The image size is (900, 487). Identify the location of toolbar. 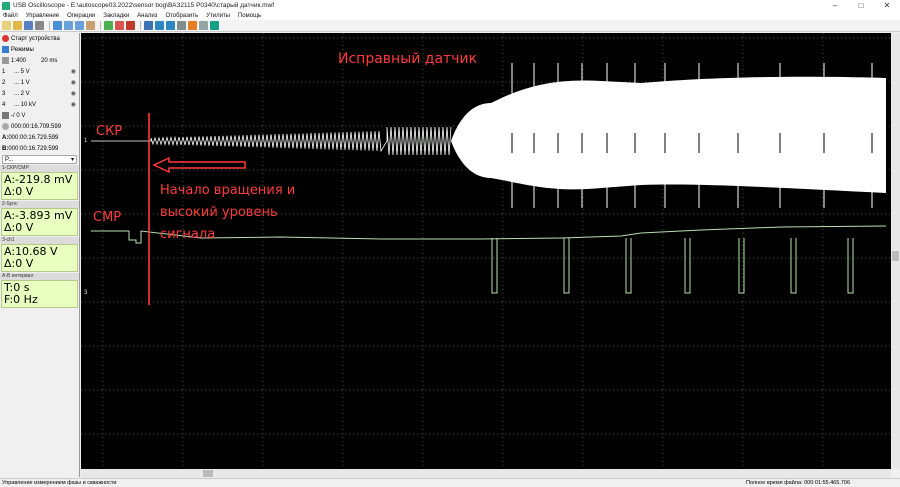
(450, 26).